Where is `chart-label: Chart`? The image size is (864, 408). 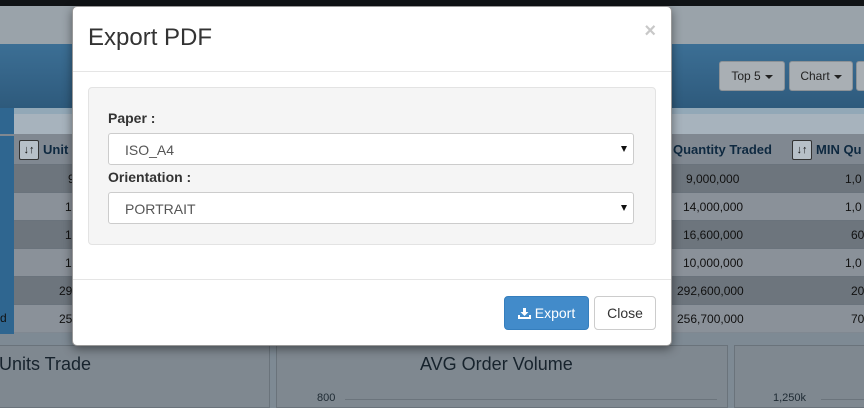 chart-label: Chart is located at coordinates (815, 76).